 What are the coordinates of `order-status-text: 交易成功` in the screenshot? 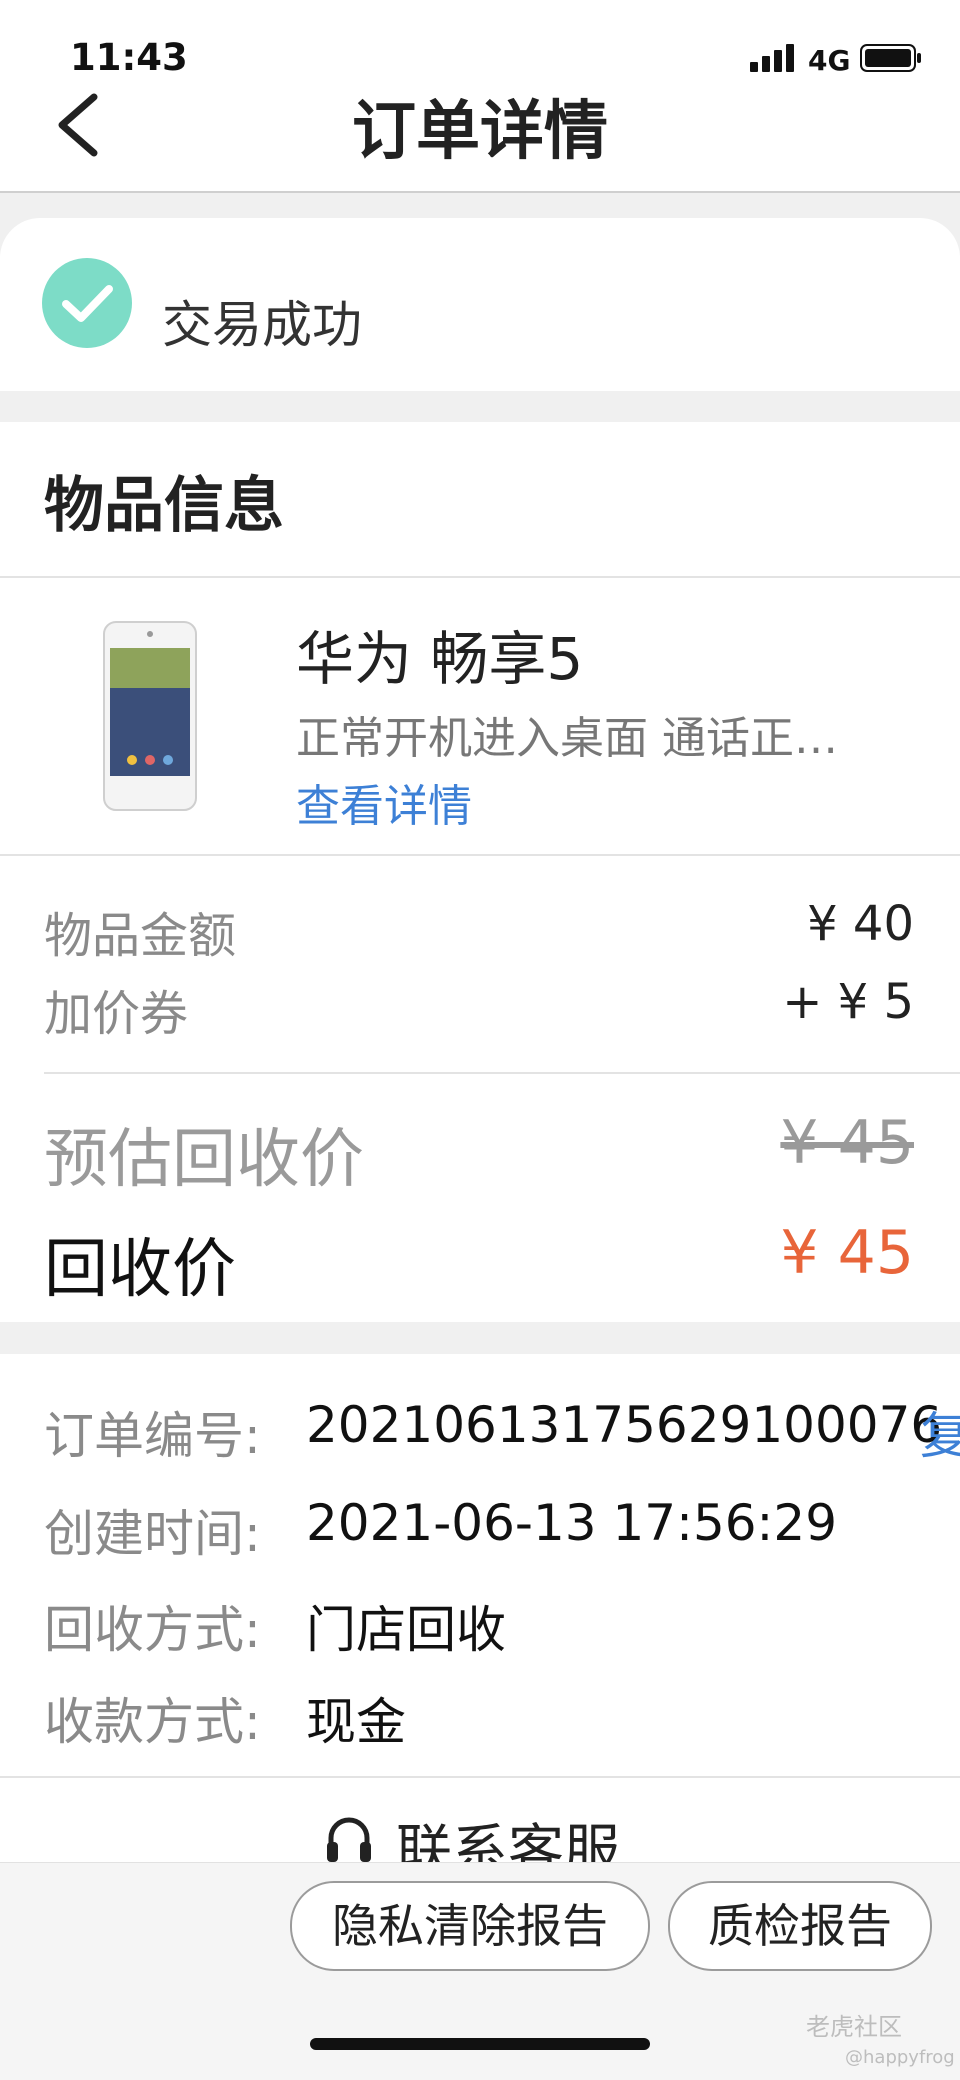 It's located at (262, 325).